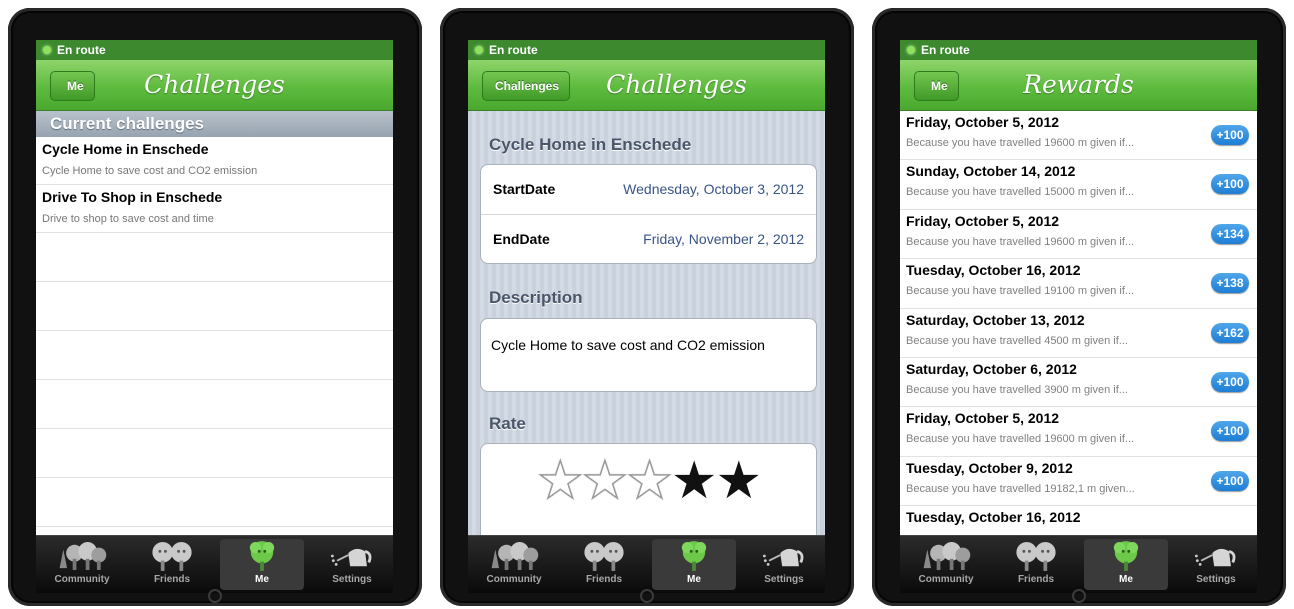 Image resolution: width=1294 pixels, height=609 pixels. Describe the element at coordinates (991, 368) in the screenshot. I see `reward-date: Saturday, October 6, 2012` at that location.